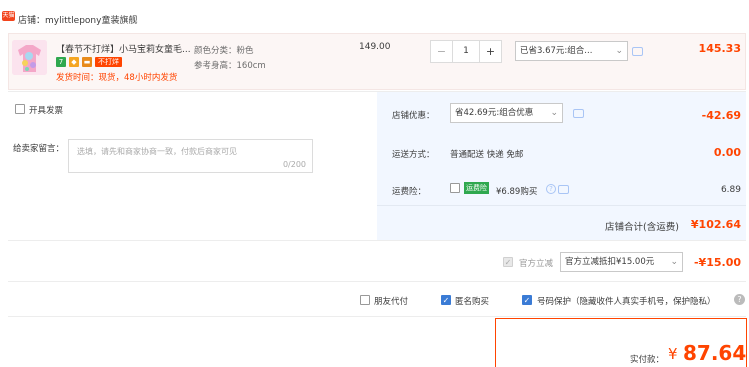  I want to click on product-thumbnail, so click(29, 57).